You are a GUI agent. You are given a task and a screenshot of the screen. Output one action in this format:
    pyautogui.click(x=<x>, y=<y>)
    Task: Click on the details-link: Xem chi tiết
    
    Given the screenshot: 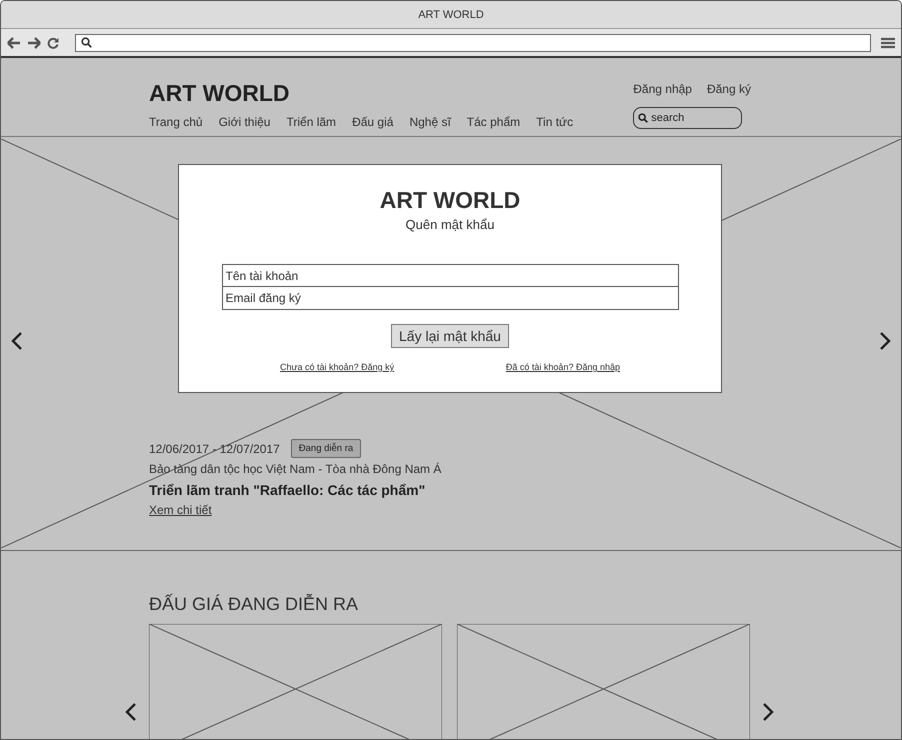 What is the action you would take?
    pyautogui.click(x=180, y=510)
    